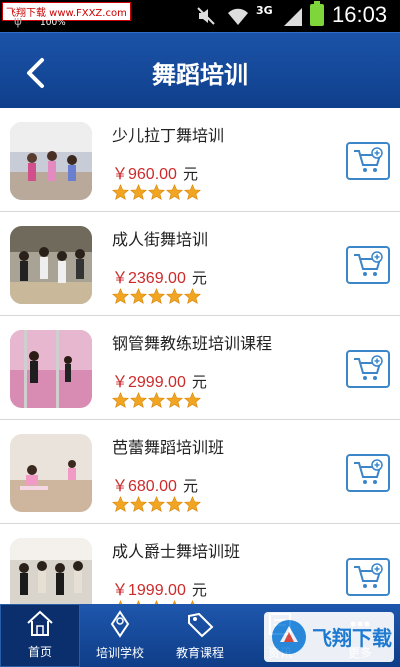  What do you see at coordinates (168, 448) in the screenshot?
I see `course-name: 芭蕾舞蹈培训班` at bounding box center [168, 448].